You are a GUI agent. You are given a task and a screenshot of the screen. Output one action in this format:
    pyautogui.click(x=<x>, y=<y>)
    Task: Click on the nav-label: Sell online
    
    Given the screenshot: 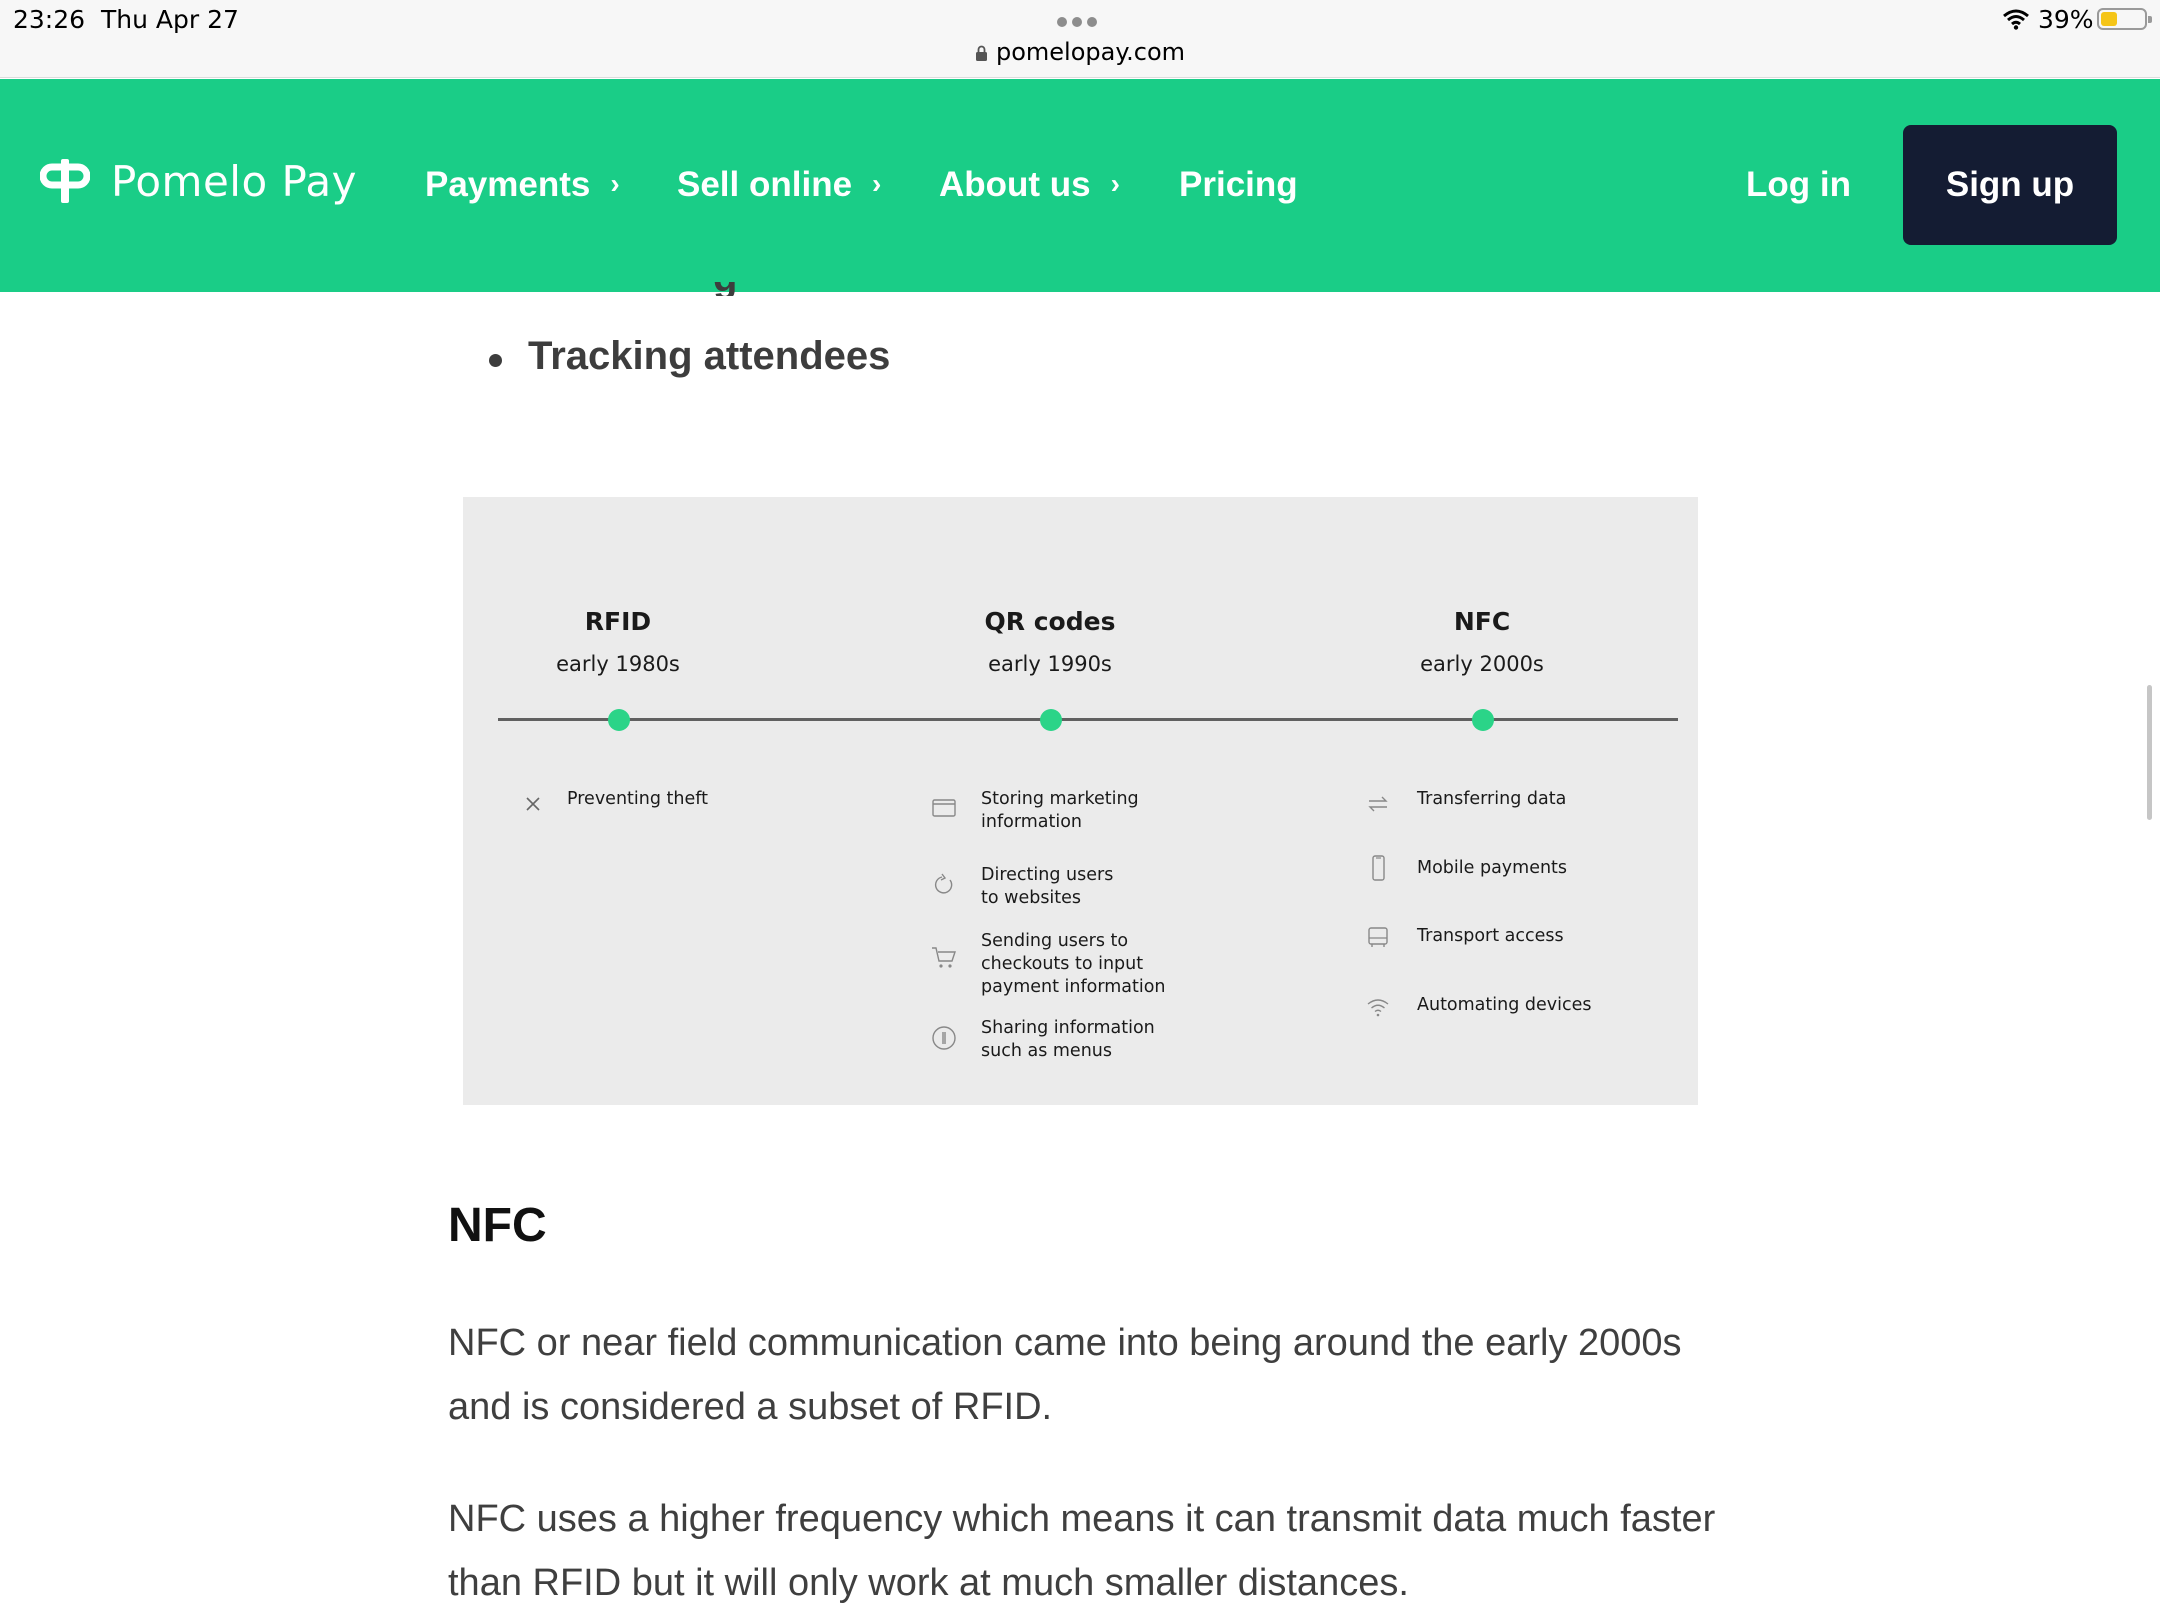 What is the action you would take?
    pyautogui.click(x=765, y=184)
    